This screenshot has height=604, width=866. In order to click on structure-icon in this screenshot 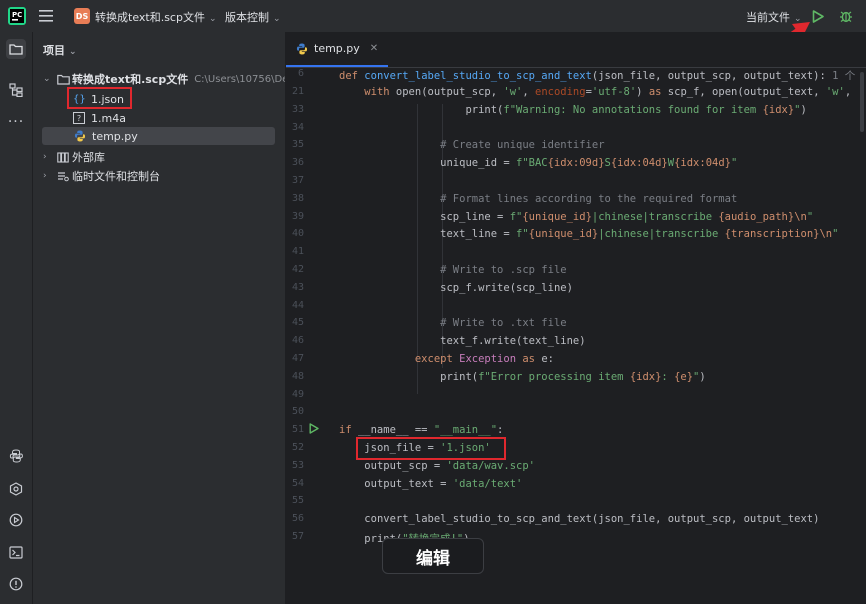, I will do `click(16, 90)`.